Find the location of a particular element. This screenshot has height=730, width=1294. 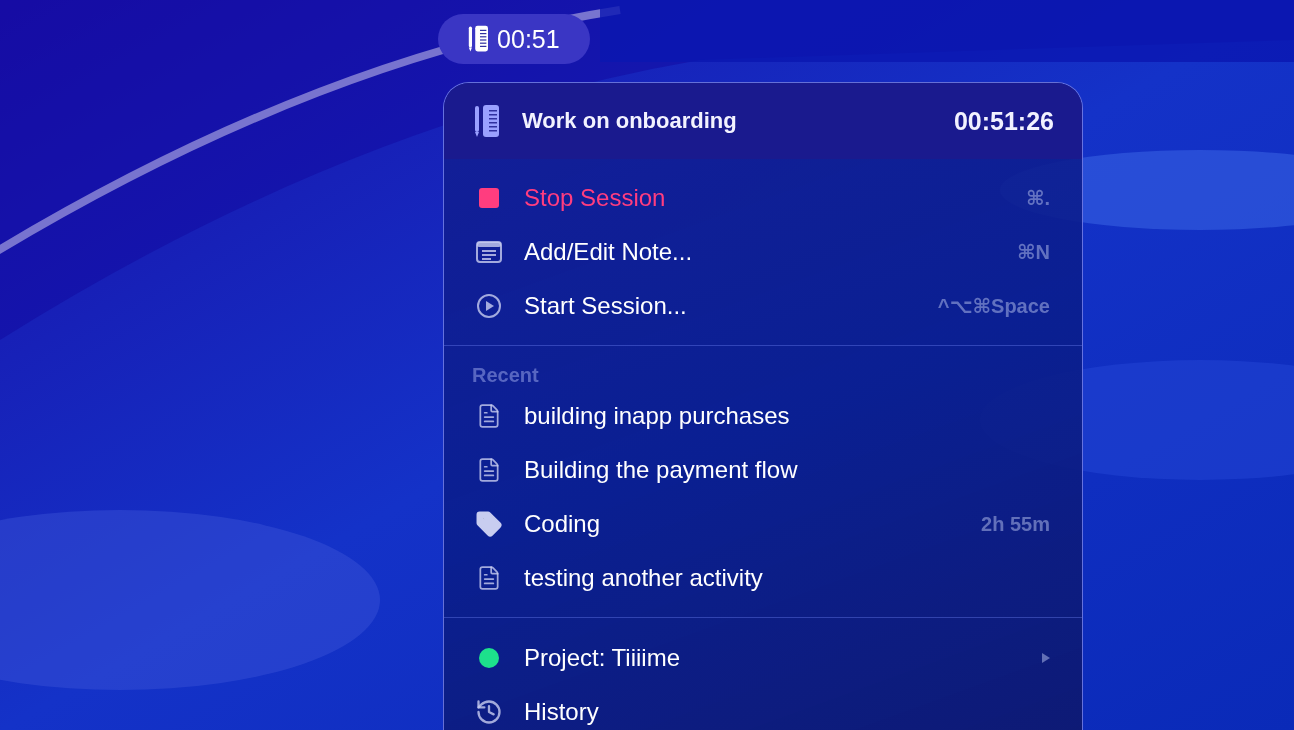

elapsed-time: 00:51:26 is located at coordinates (1003, 121).